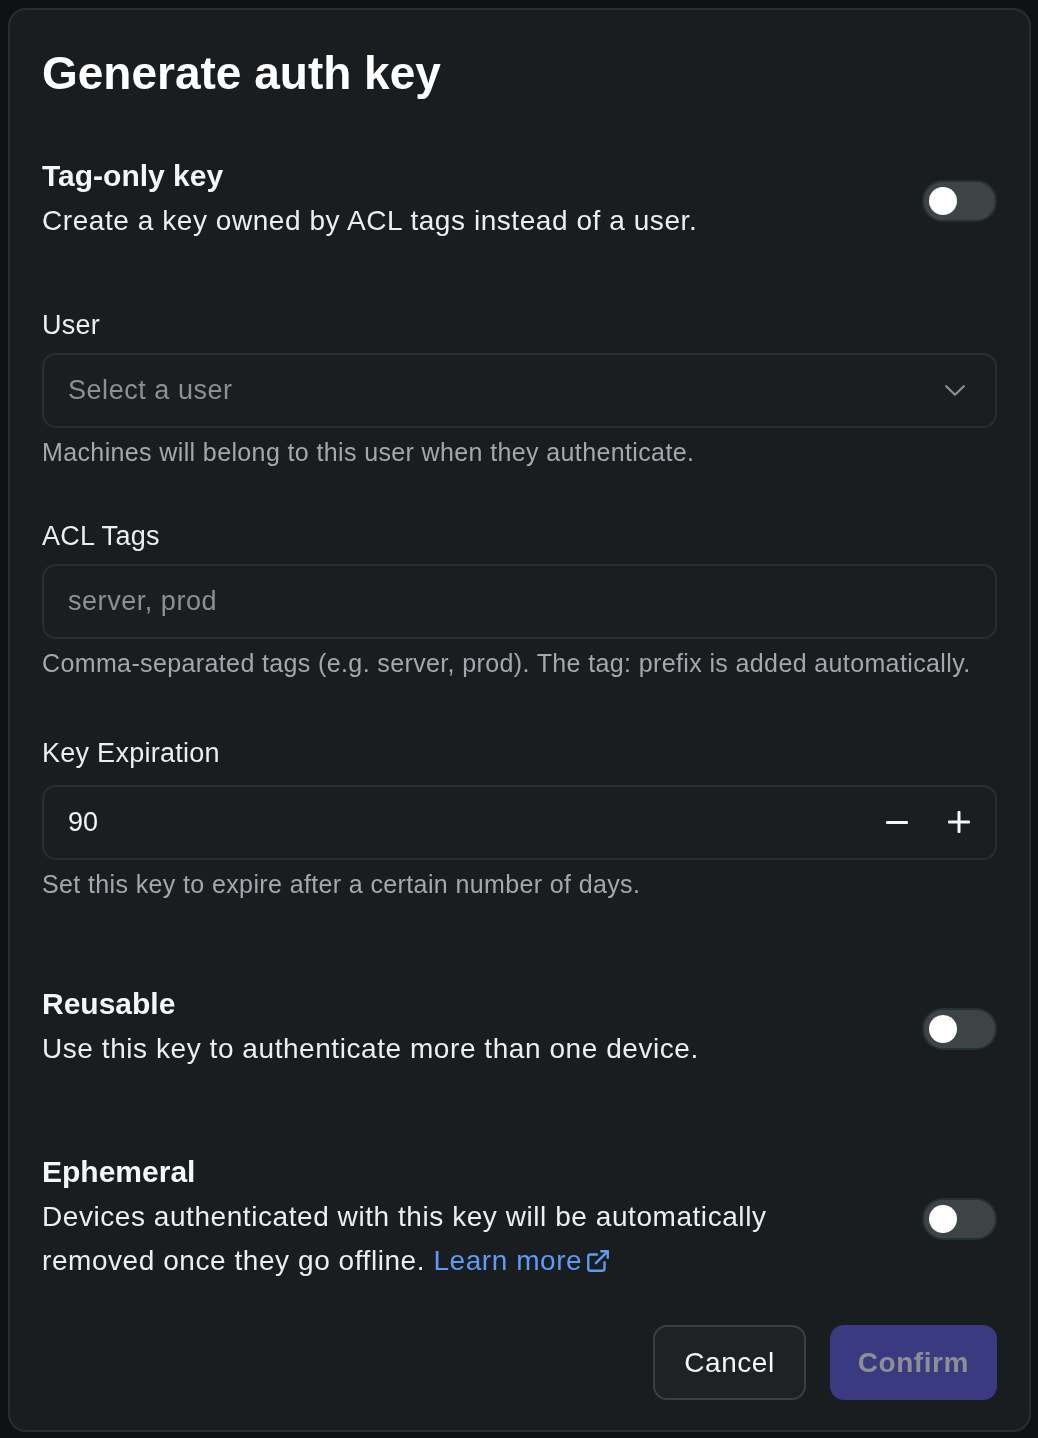 This screenshot has width=1038, height=1438. I want to click on section-title: Ephemeral, so click(119, 1172).